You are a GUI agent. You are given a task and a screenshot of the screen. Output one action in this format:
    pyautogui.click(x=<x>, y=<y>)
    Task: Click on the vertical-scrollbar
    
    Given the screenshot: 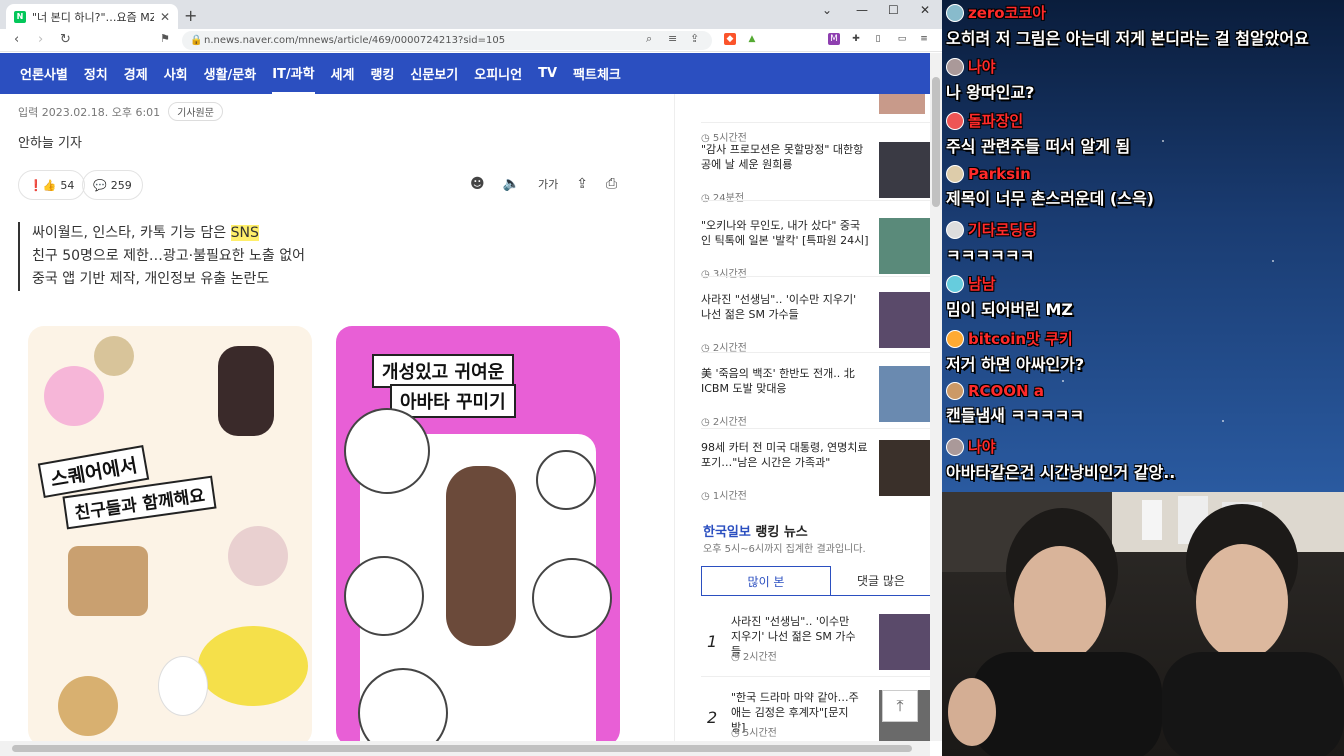 What is the action you would take?
    pyautogui.click(x=936, y=397)
    